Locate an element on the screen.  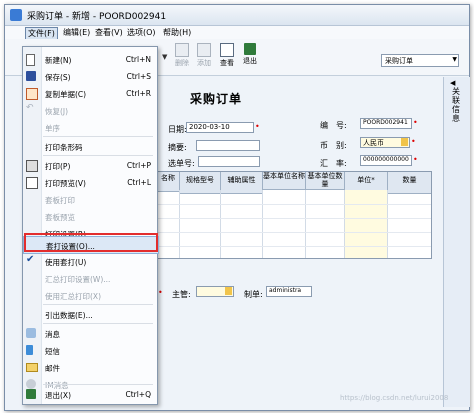
menu-item-use-overlay-print: ✔ 使用套打(U) is located at coordinates (90, 261).